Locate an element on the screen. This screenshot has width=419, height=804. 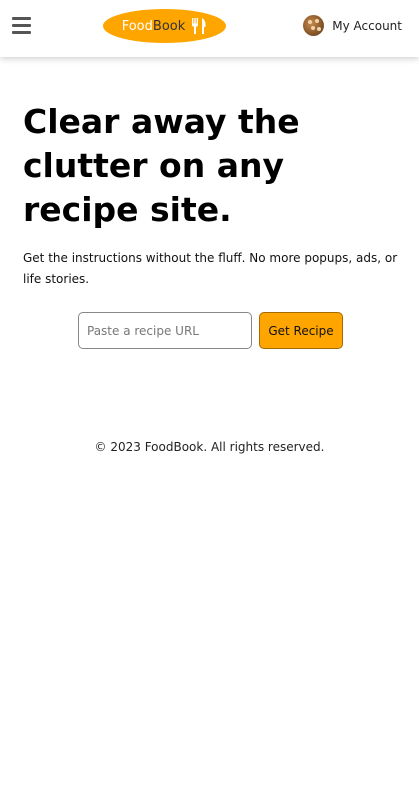
my-account-label: My Account is located at coordinates (367, 25).